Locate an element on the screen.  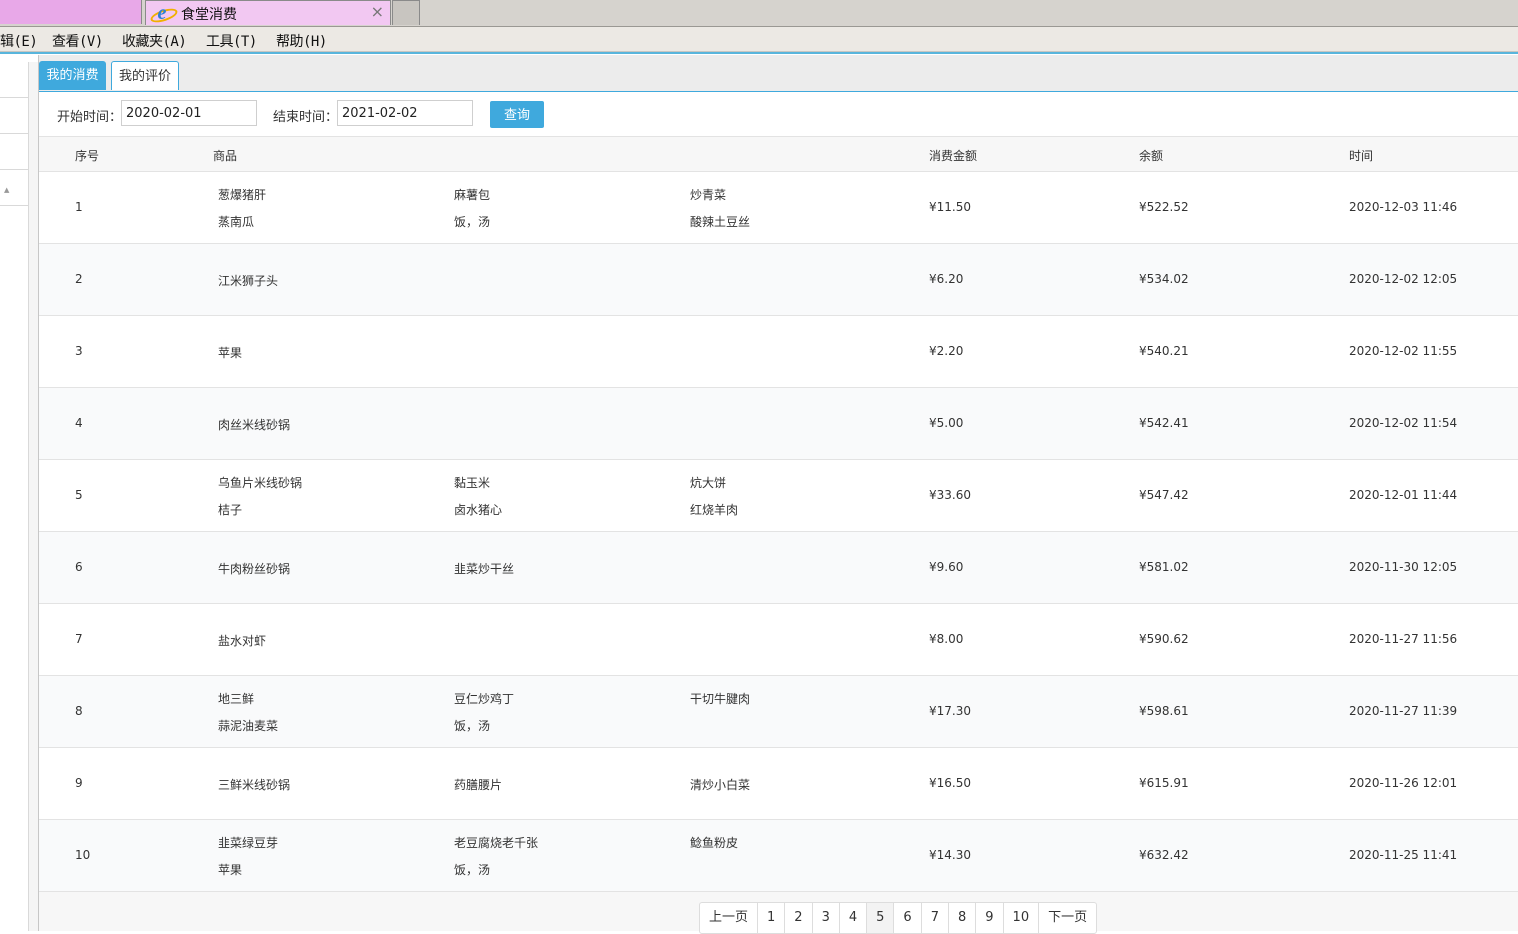
end-time-label: 结束时间： is located at coordinates (306, 117).